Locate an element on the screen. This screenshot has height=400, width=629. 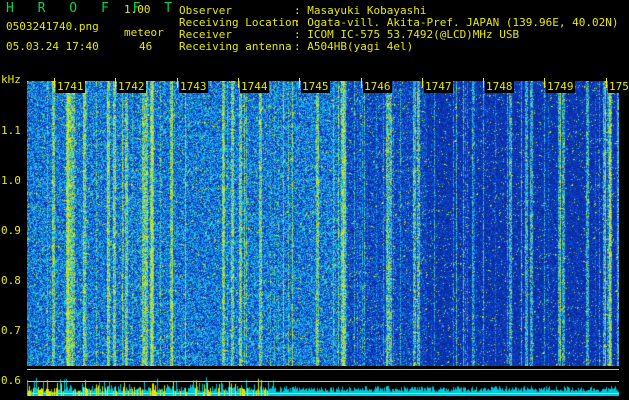
meteor-count: 46 is located at coordinates (146, 46).